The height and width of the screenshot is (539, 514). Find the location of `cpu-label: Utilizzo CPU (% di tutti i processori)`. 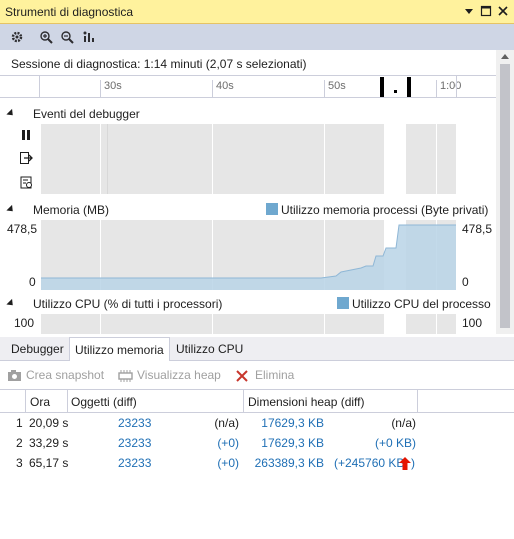

cpu-label: Utilizzo CPU (% di tutti i processori) is located at coordinates (128, 304).